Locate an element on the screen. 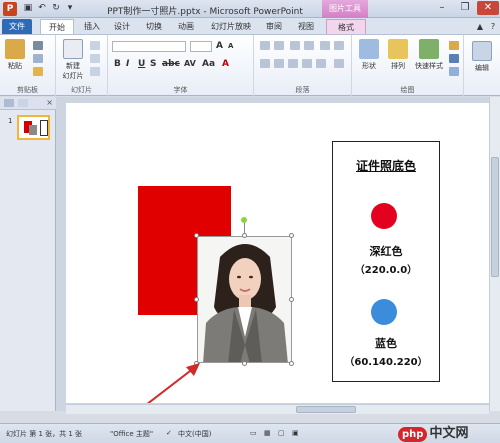  slideshow-view-icon: ▣ is located at coordinates (295, 433).